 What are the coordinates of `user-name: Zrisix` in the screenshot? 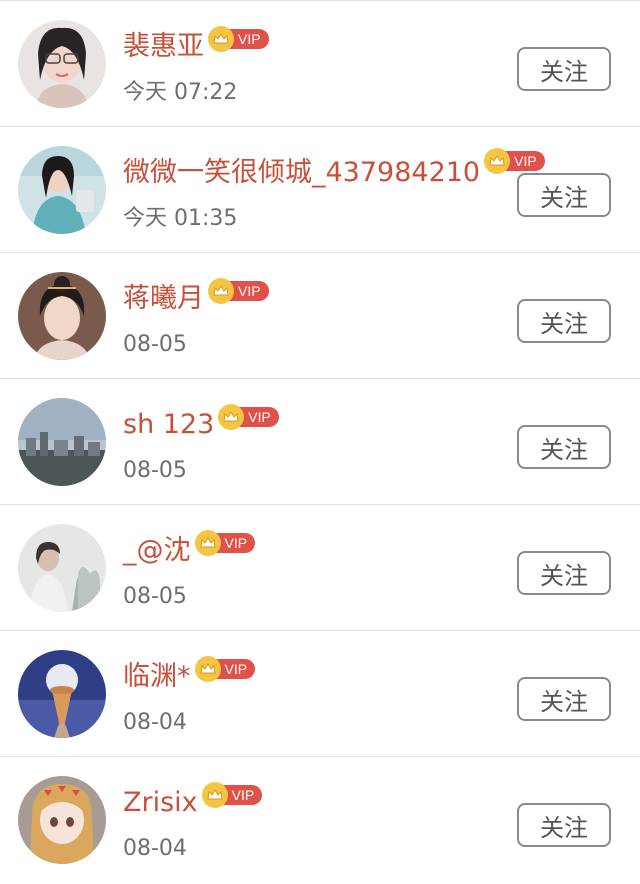 It's located at (160, 803).